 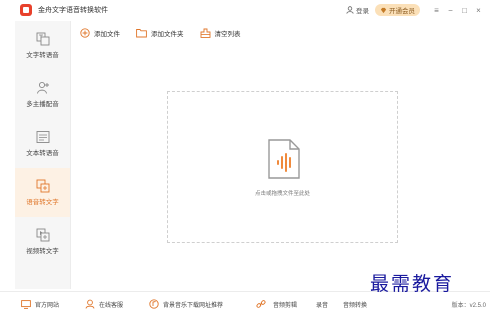 I want to click on online-support-link: 在线客服, so click(x=104, y=304).